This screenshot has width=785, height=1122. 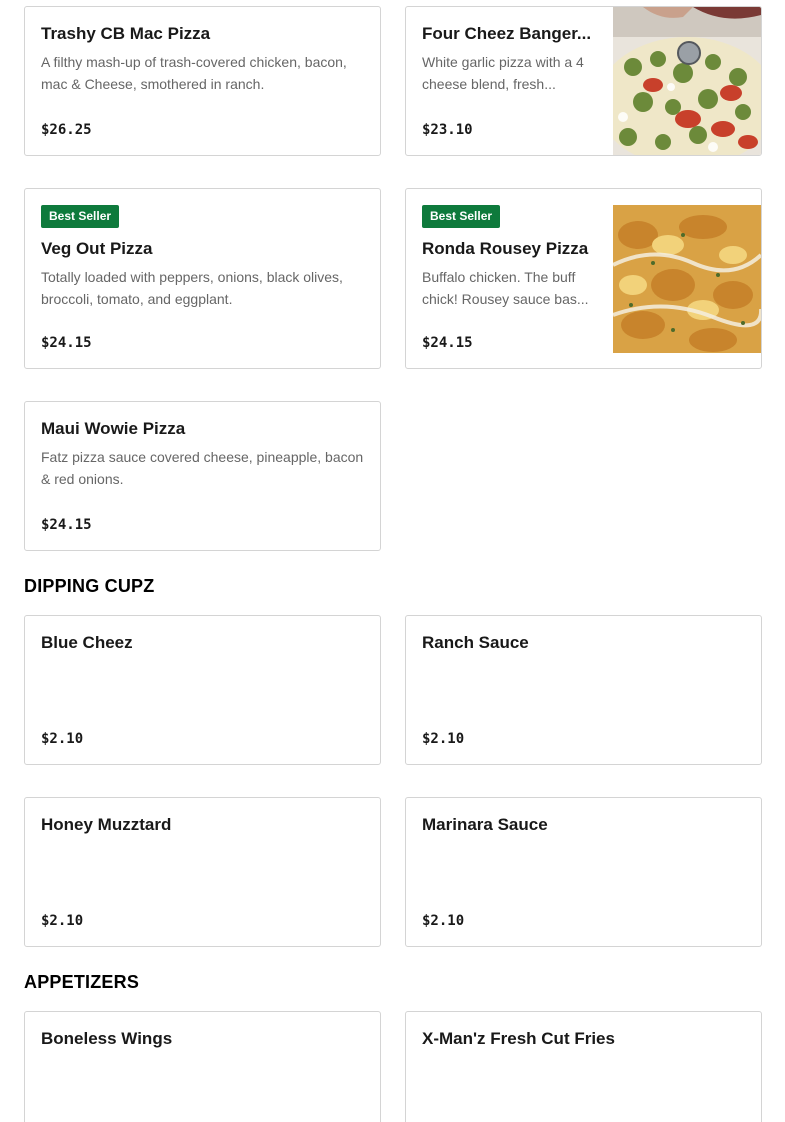 What do you see at coordinates (475, 642) in the screenshot?
I see `menu-item-name: Ranch Sauce` at bounding box center [475, 642].